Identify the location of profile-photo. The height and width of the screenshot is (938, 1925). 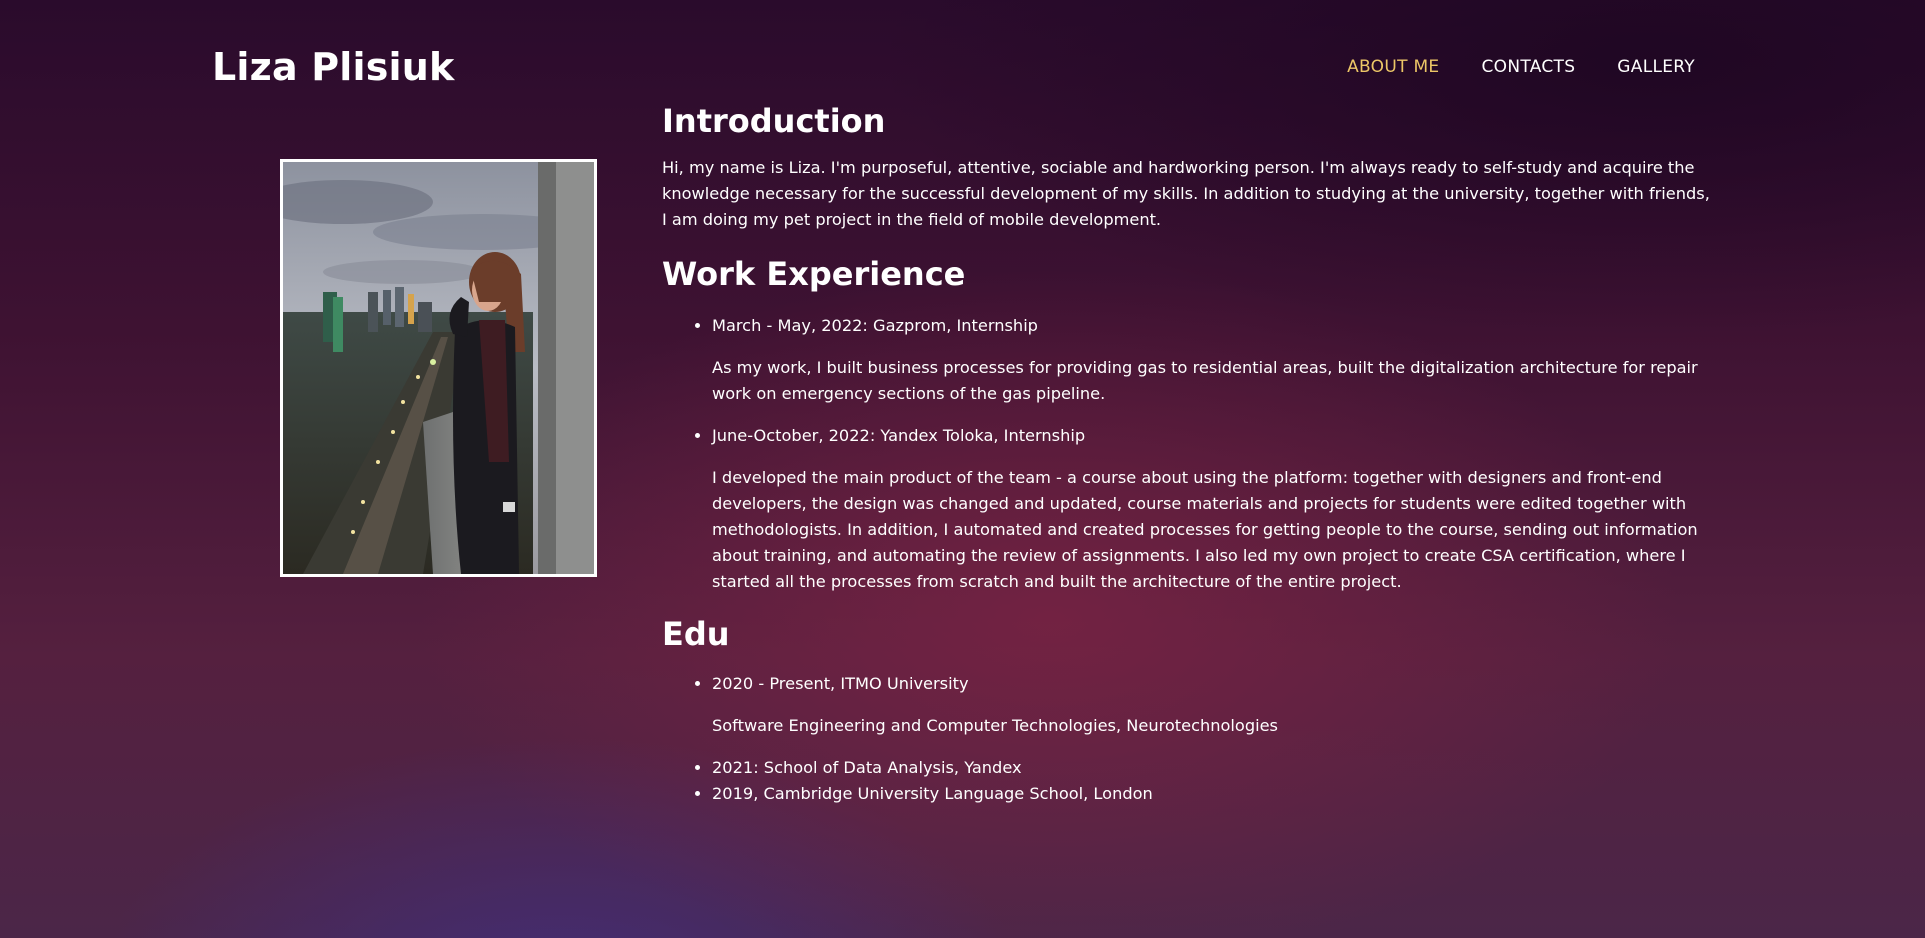
(438, 368).